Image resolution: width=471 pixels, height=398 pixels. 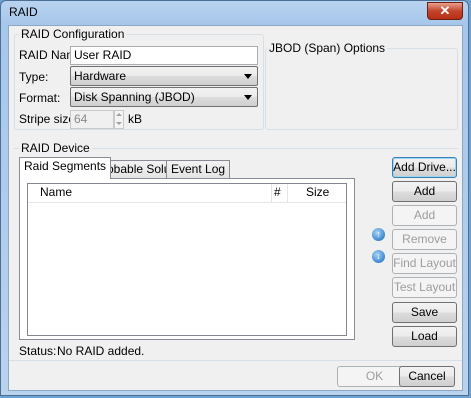 I want to click on column-header-size: Size, so click(x=318, y=193).